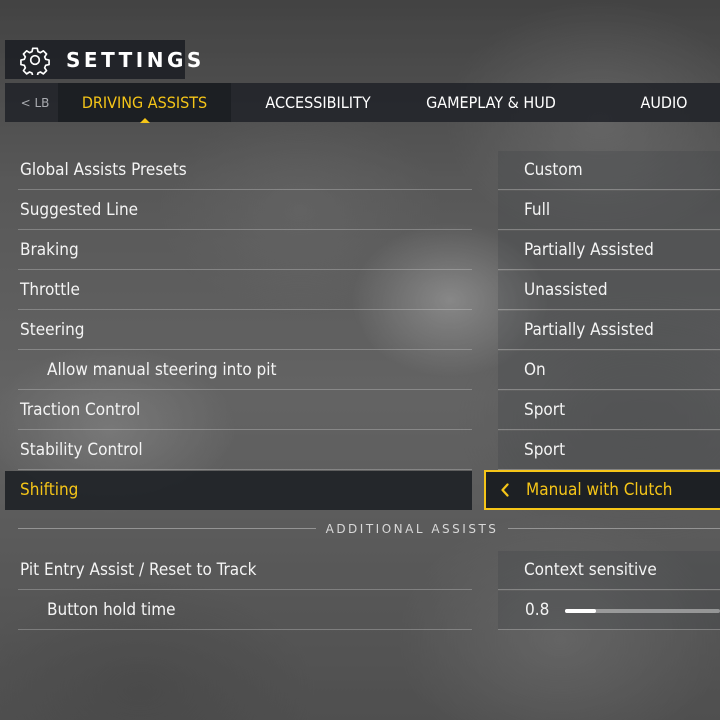 The height and width of the screenshot is (720, 720). What do you see at coordinates (360, 611) in the screenshot?
I see `setting-row-button-hold-time: Button hold time 0.8` at bounding box center [360, 611].